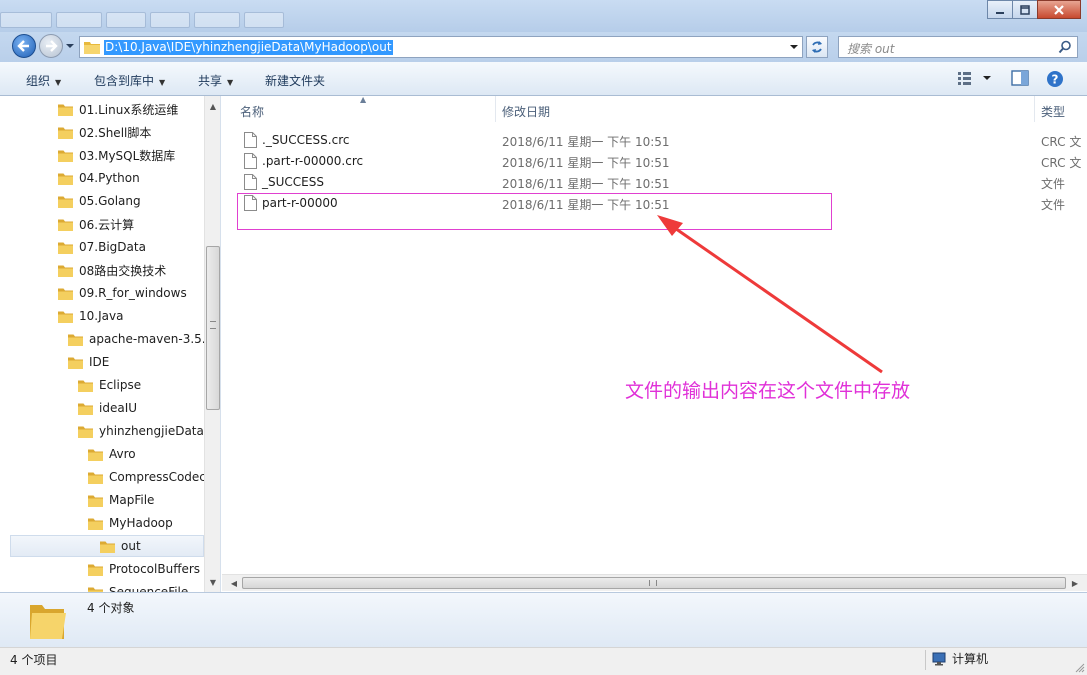  I want to click on nav-item: 05.Golang, so click(99, 201).